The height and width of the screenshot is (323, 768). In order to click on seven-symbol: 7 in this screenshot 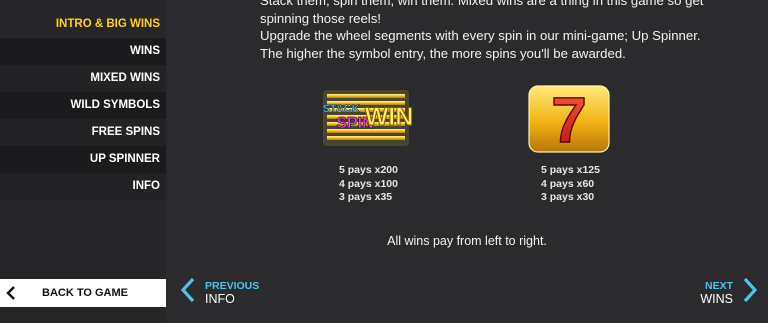, I will do `click(569, 119)`.